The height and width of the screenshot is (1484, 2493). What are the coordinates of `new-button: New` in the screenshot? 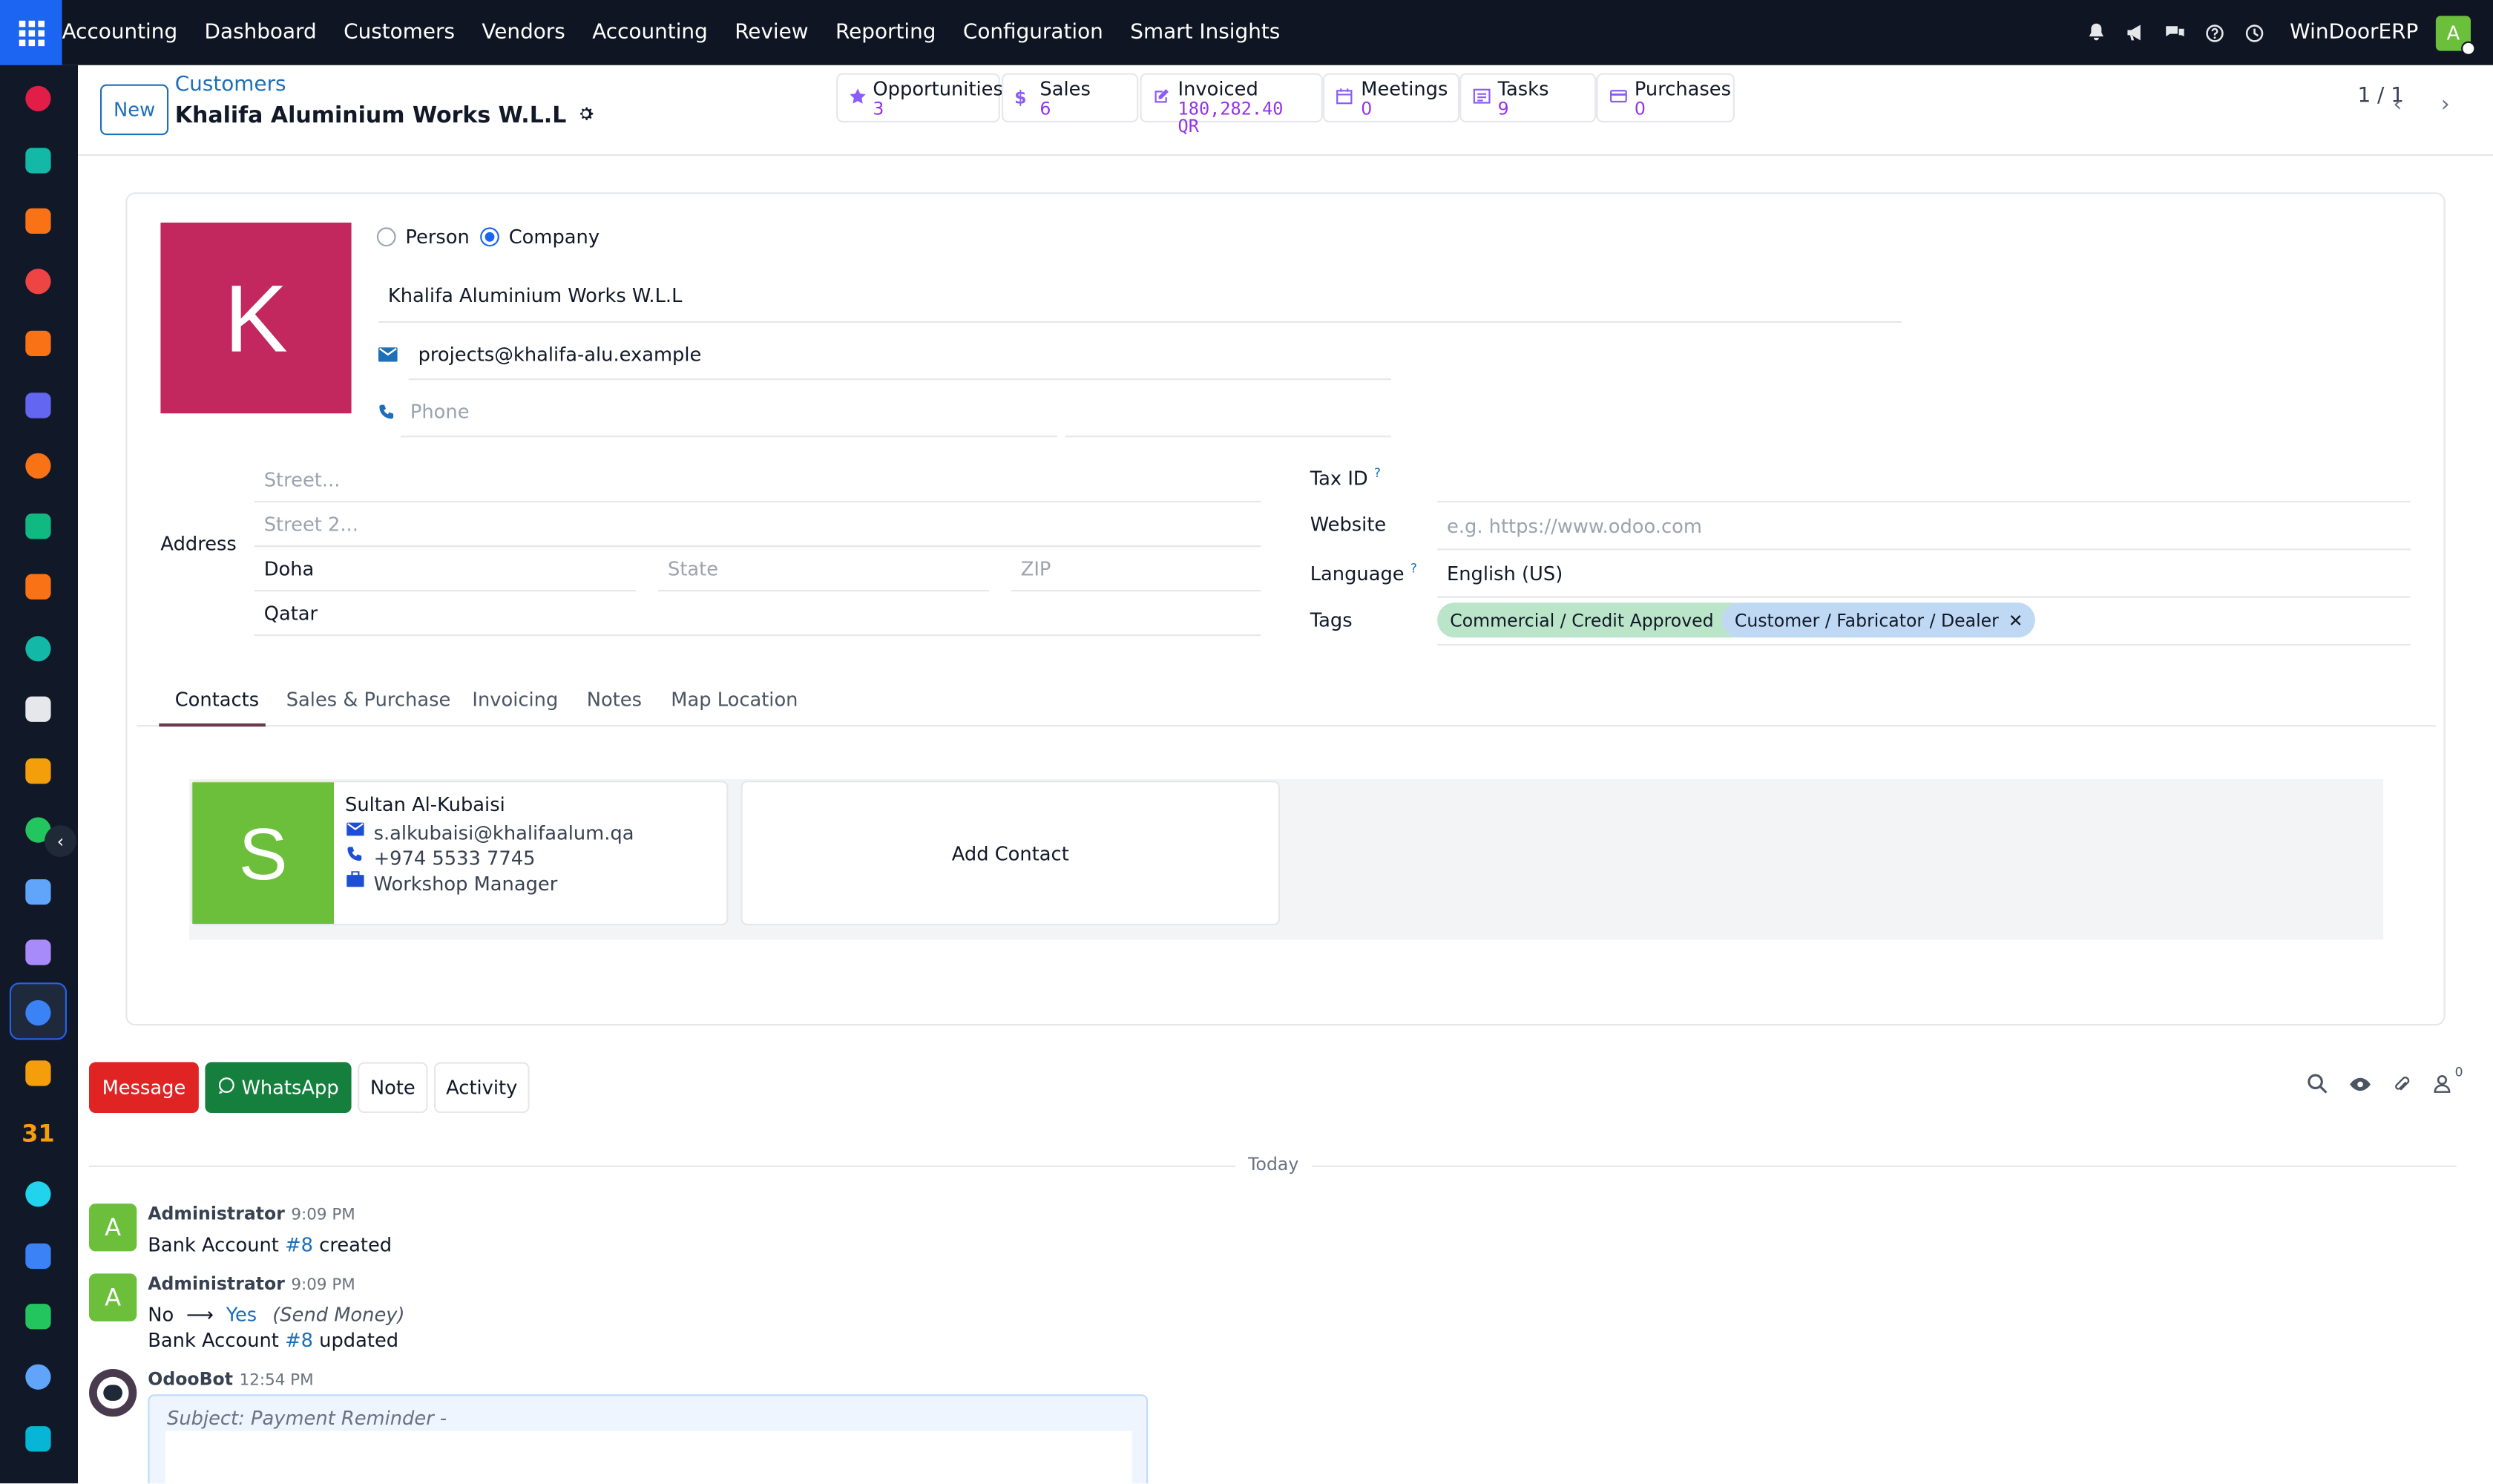 It's located at (134, 110).